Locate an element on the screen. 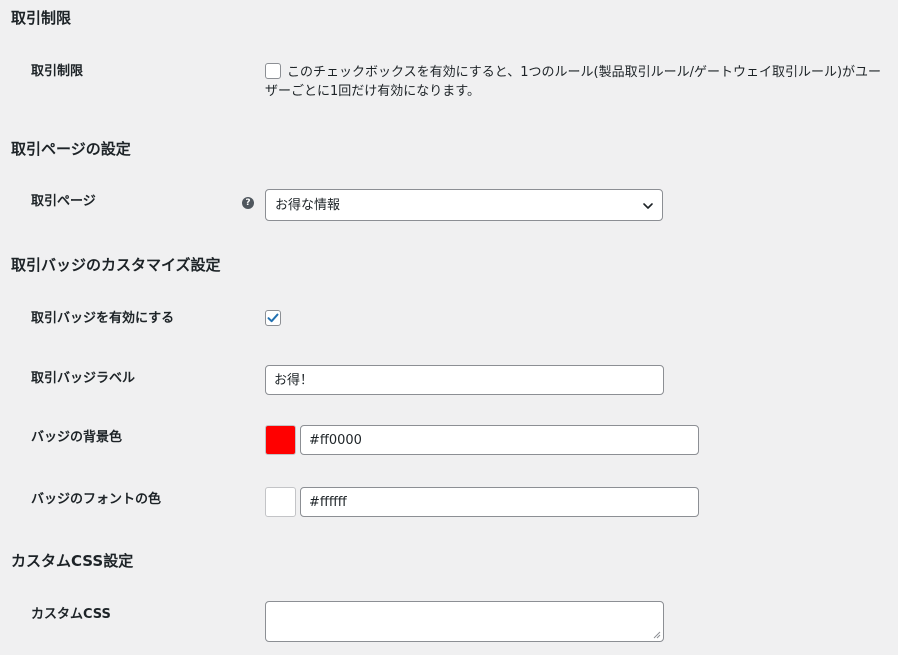 The width and height of the screenshot is (898, 655). resize-grip-icon is located at coordinates (657, 635).